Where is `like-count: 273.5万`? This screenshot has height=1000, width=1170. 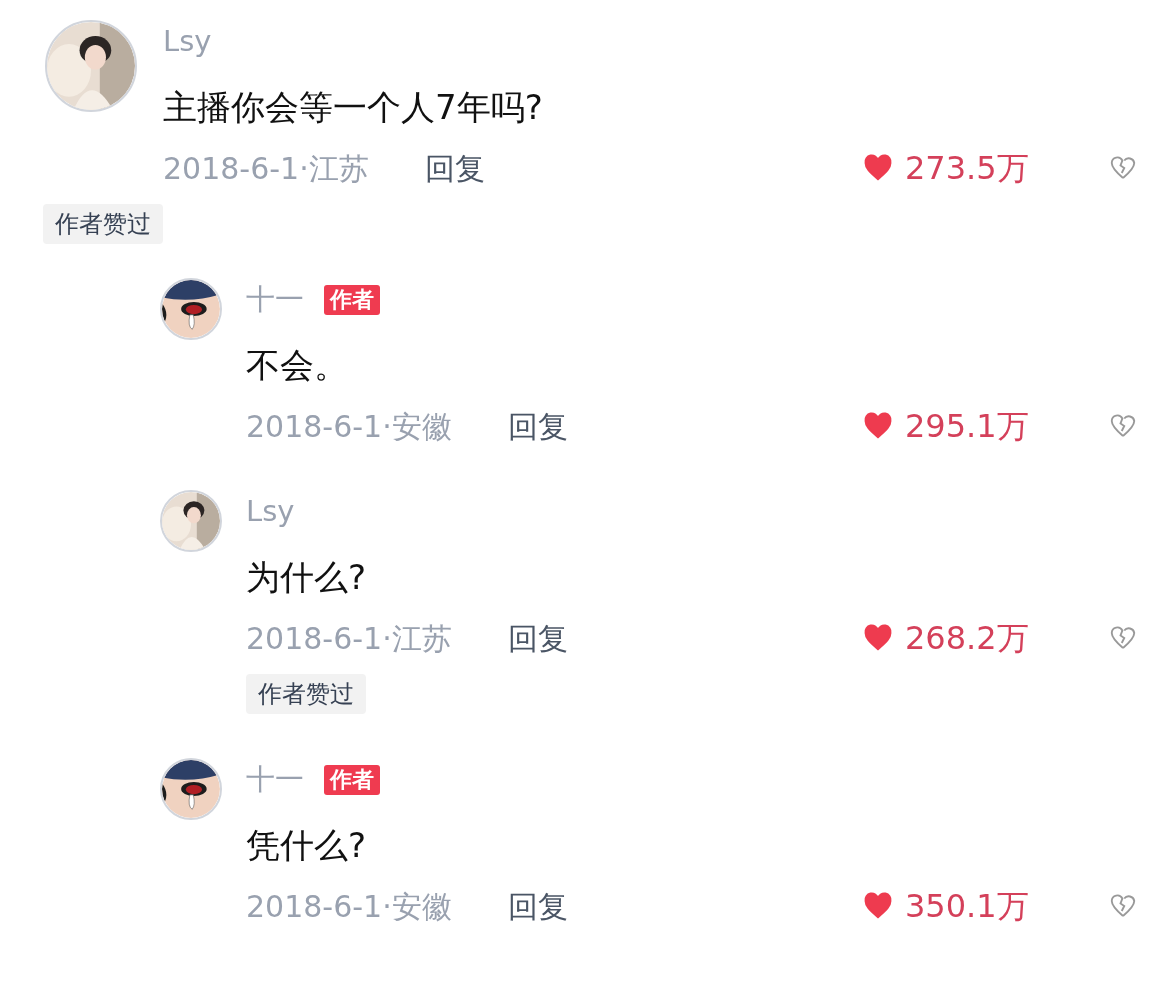 like-count: 273.5万 is located at coordinates (967, 168).